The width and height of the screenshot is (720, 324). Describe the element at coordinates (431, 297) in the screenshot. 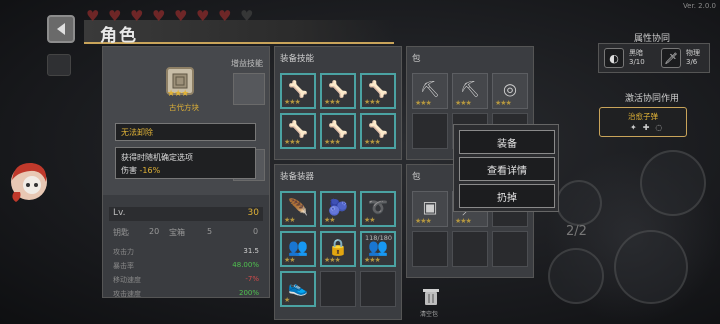

I see `trash-icon` at that location.